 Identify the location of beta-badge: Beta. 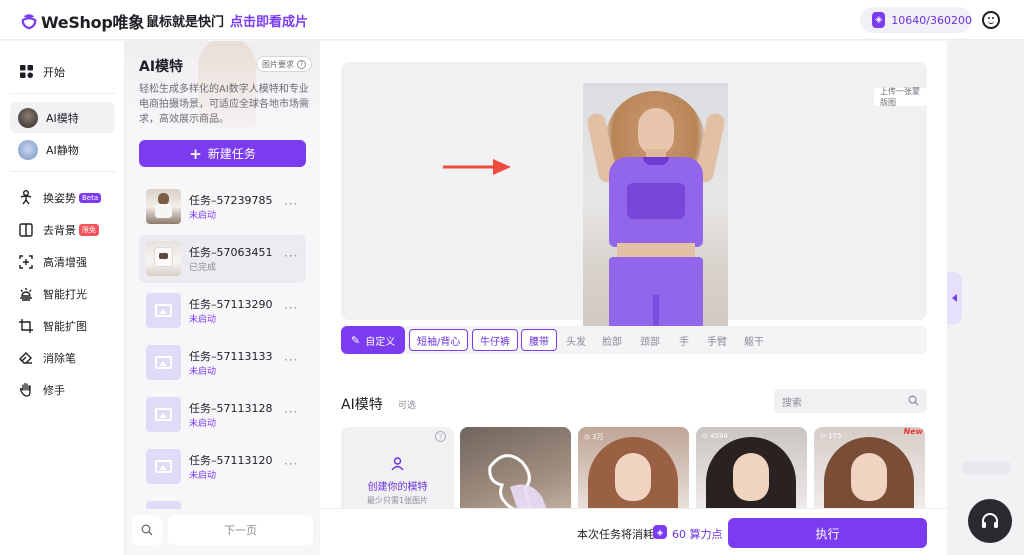
(90, 197).